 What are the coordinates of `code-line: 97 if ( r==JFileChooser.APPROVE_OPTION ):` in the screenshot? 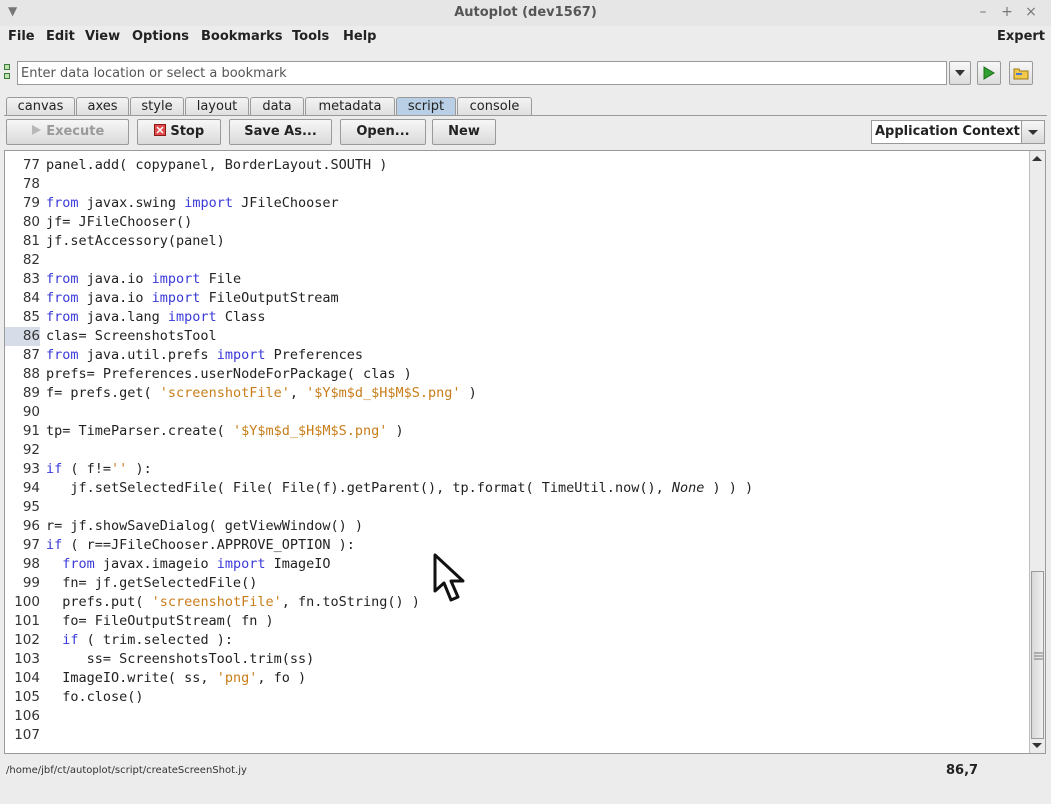 It's located at (516, 545).